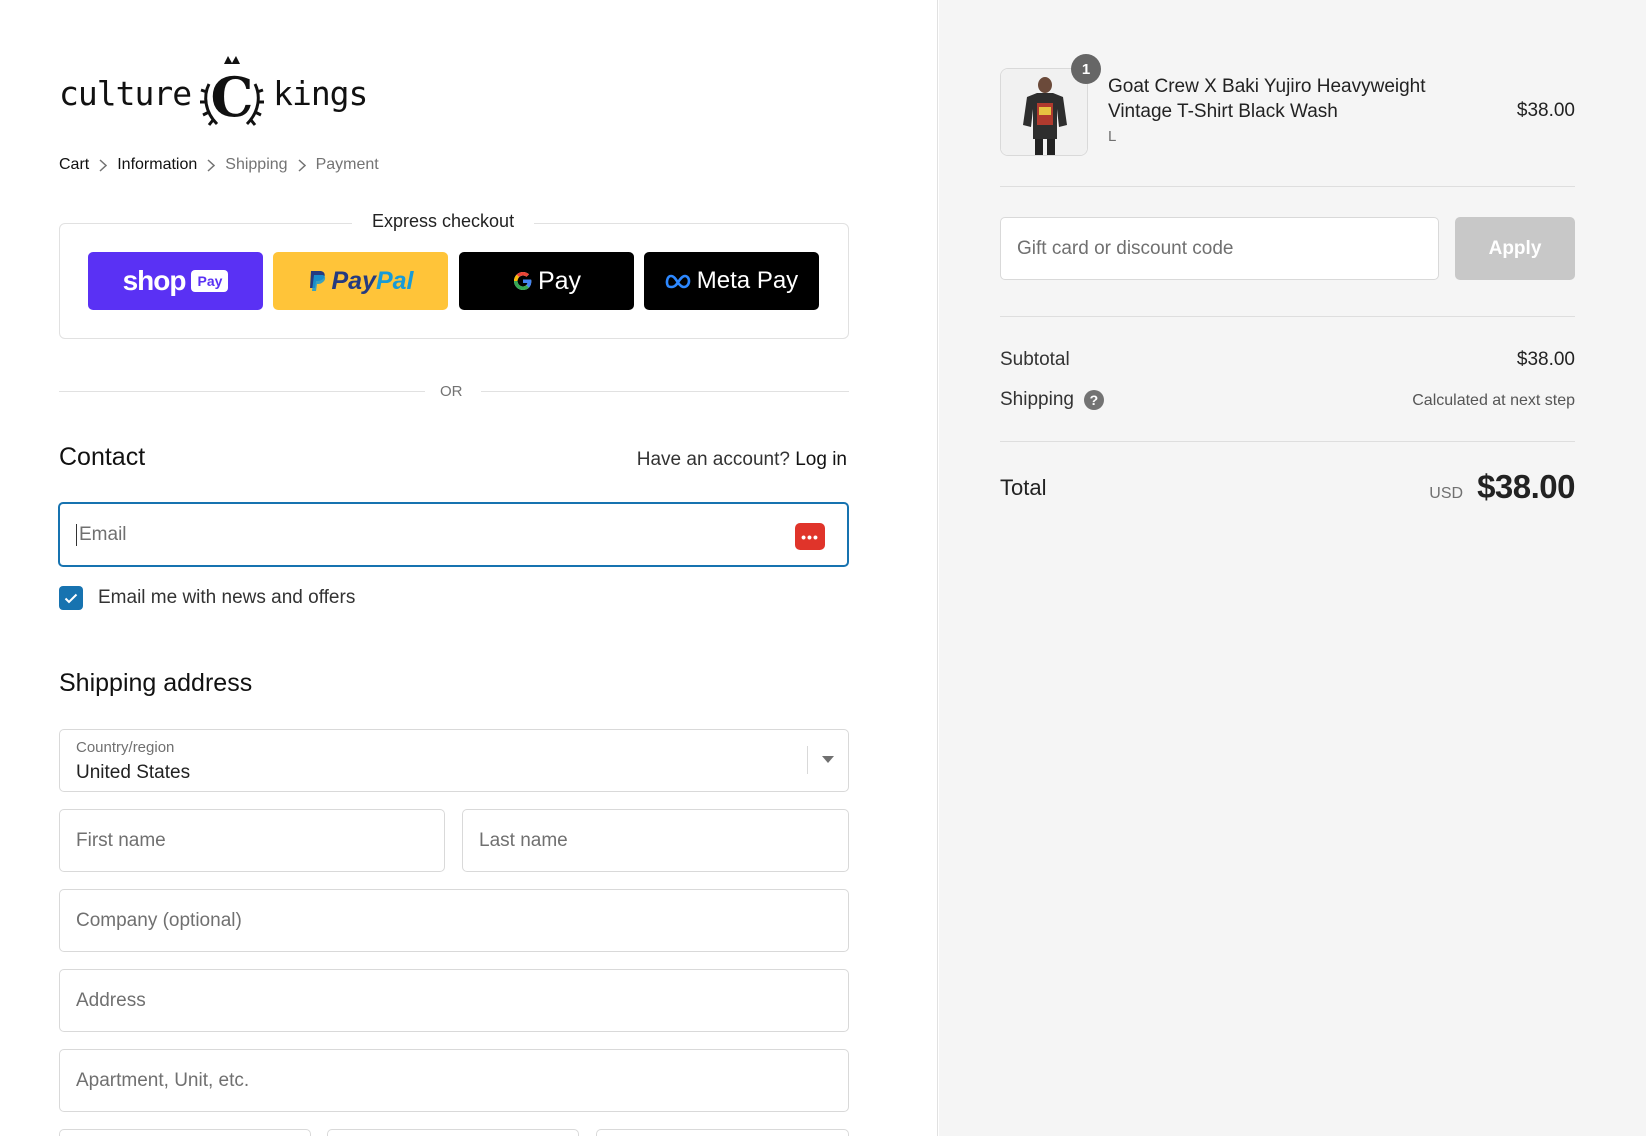 This screenshot has height=1136, width=1646. Describe the element at coordinates (747, 280) in the screenshot. I see `meta-pay-text: Meta Pay` at that location.